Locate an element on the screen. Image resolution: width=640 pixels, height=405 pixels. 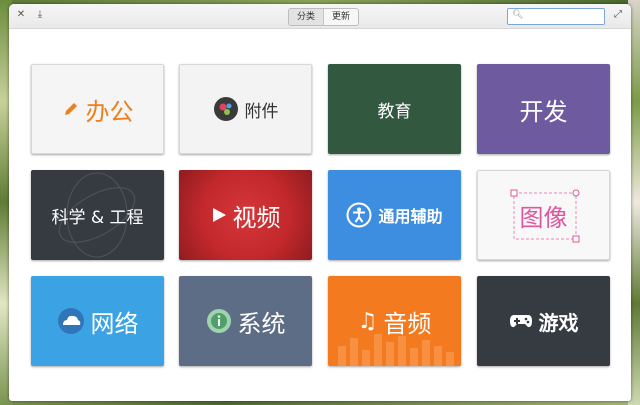
category-tile-science: 科学 & 工程 is located at coordinates (97, 215).